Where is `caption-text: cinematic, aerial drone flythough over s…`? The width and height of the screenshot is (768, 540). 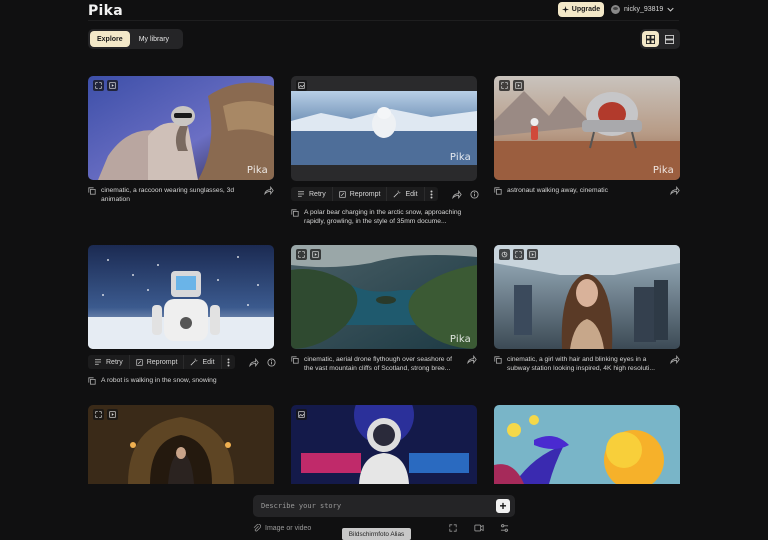 caption-text: cinematic, aerial drone flythough over s… is located at coordinates (378, 364).